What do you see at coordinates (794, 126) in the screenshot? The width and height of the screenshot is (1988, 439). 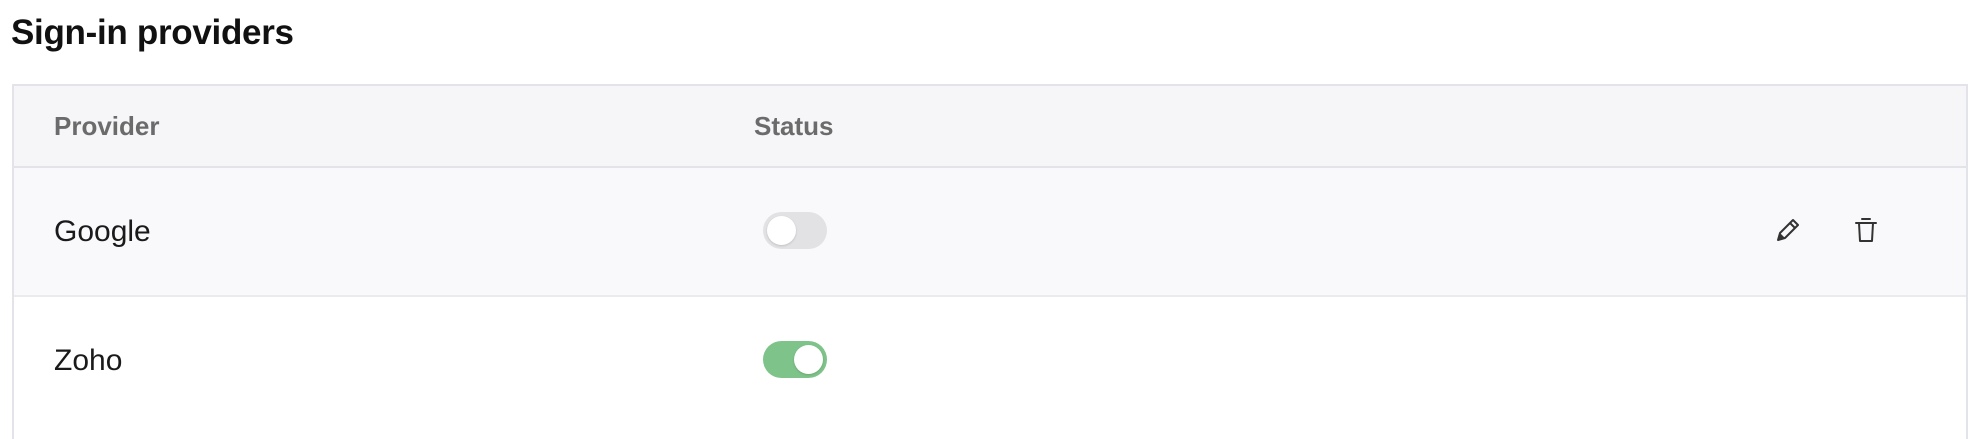 I see `column-header-status: Status` at bounding box center [794, 126].